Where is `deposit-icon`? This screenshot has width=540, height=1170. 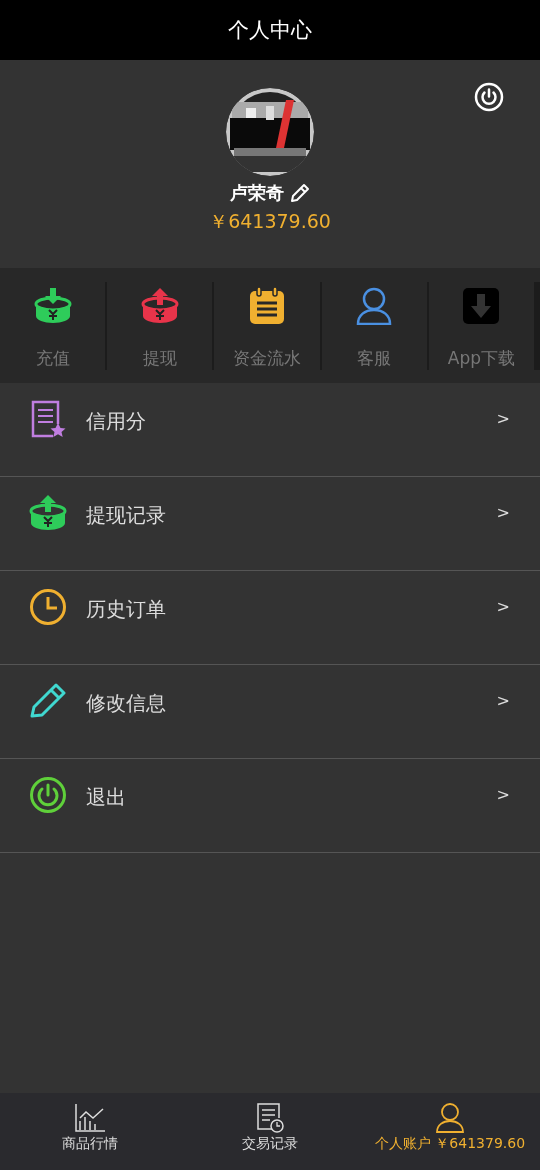 deposit-icon is located at coordinates (52, 305).